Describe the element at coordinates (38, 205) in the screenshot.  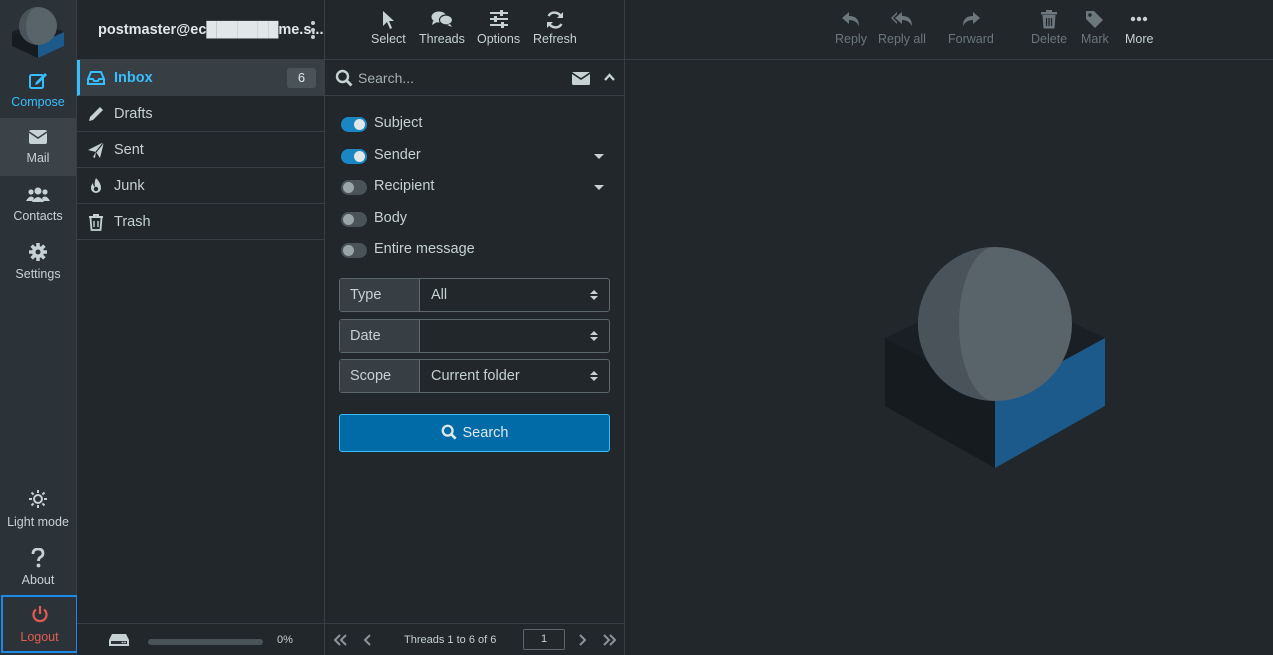
I see `contacts-button: Contacts` at that location.